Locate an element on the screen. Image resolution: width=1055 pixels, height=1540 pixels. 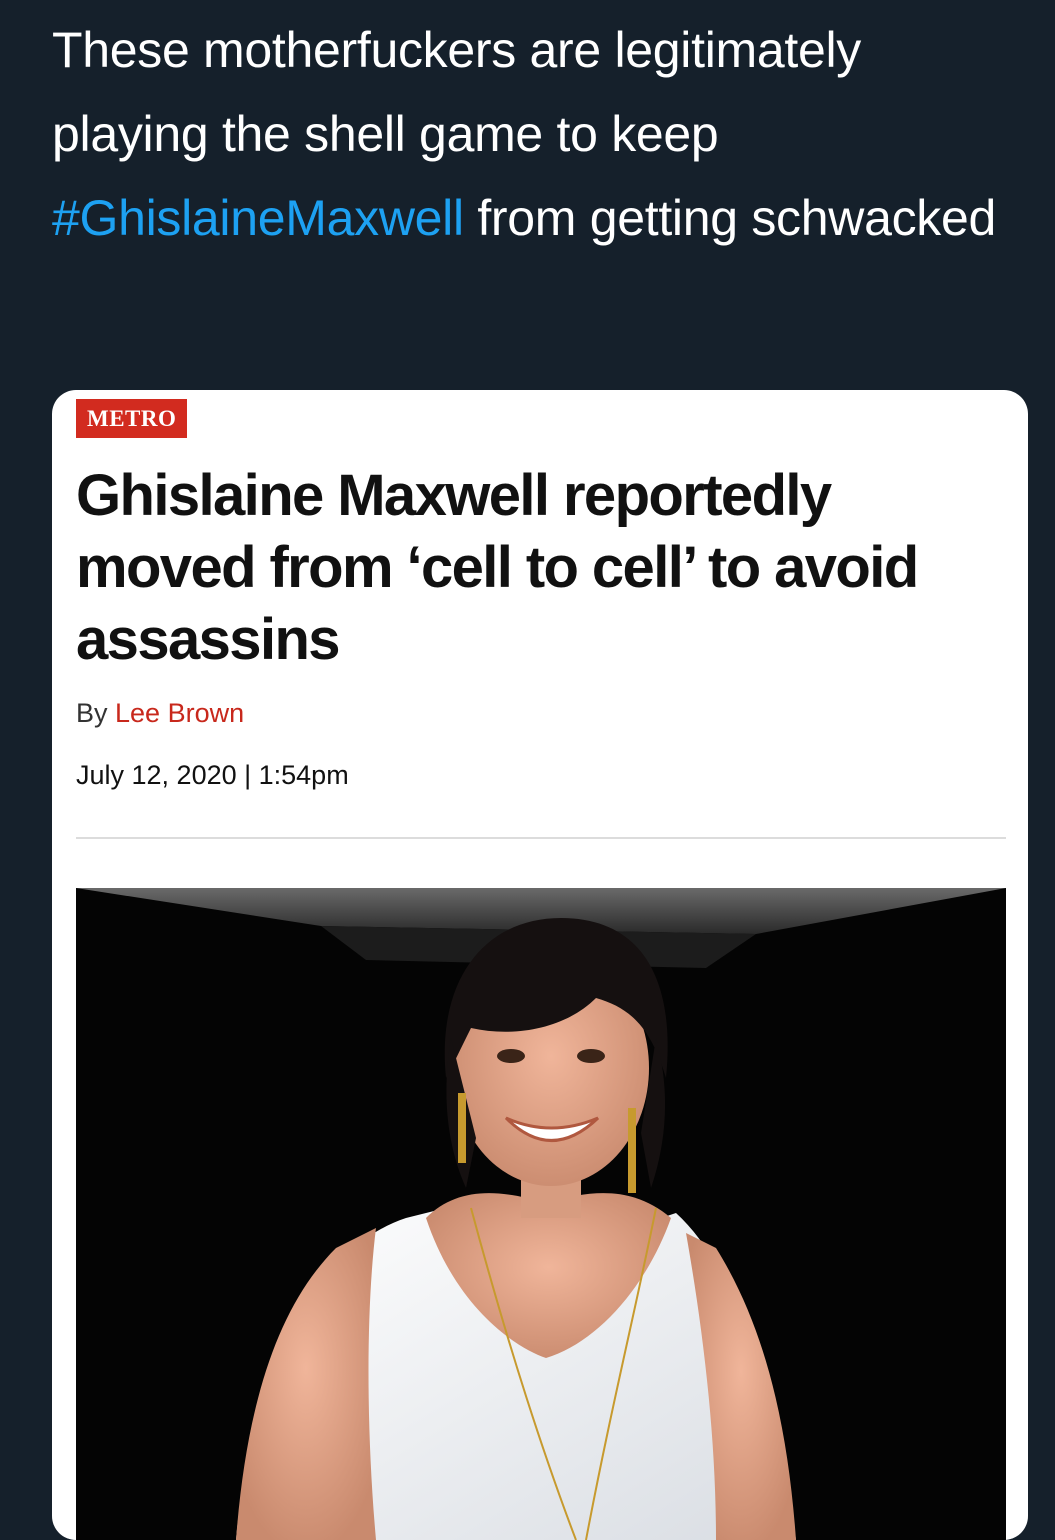
author-link: Lee Brown is located at coordinates (179, 713).